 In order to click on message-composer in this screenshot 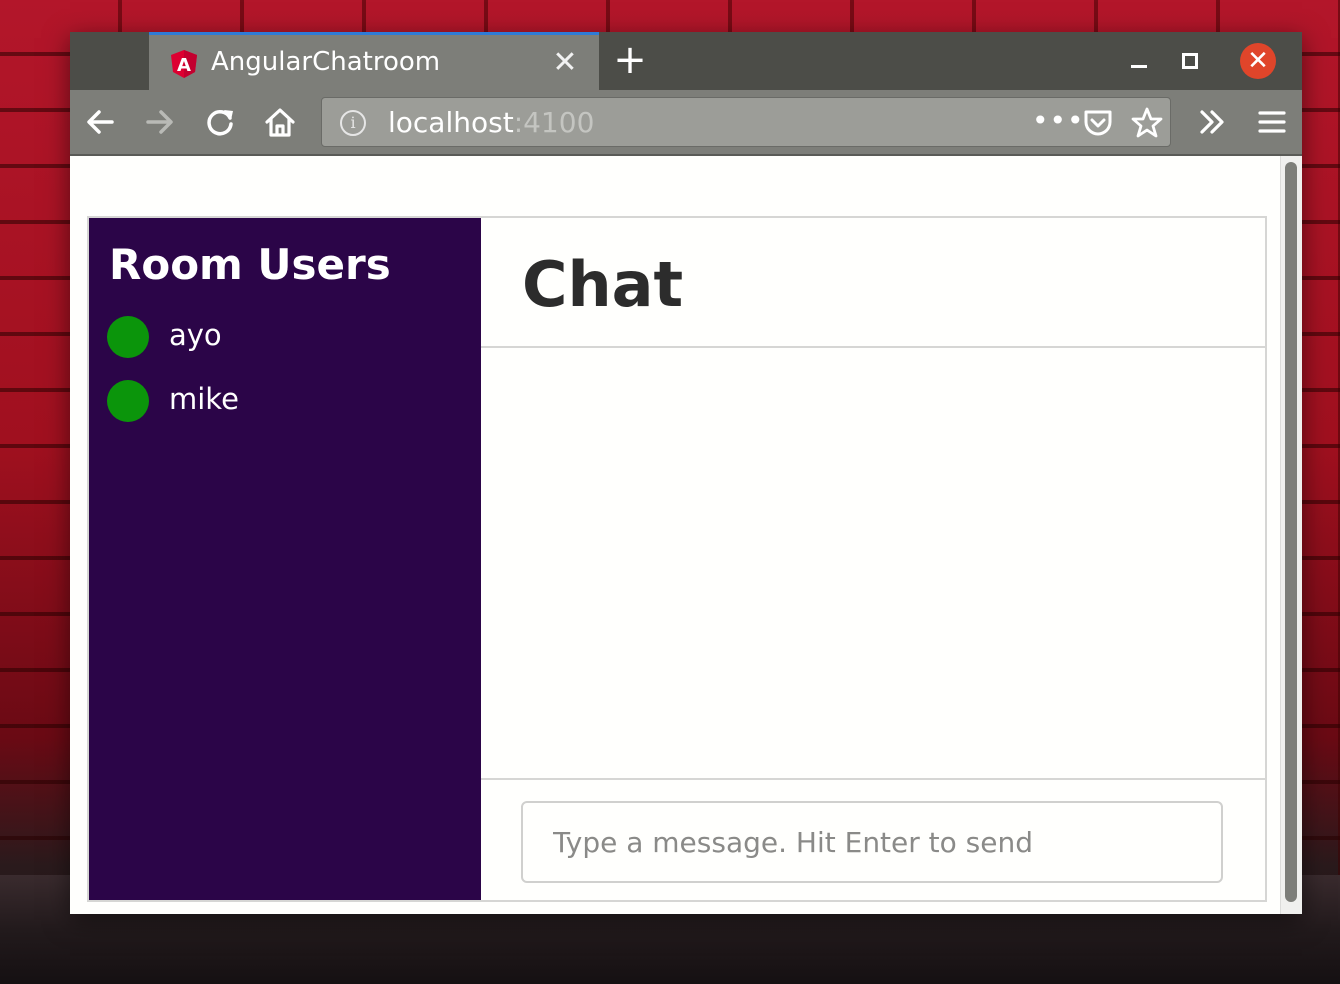, I will do `click(873, 840)`.